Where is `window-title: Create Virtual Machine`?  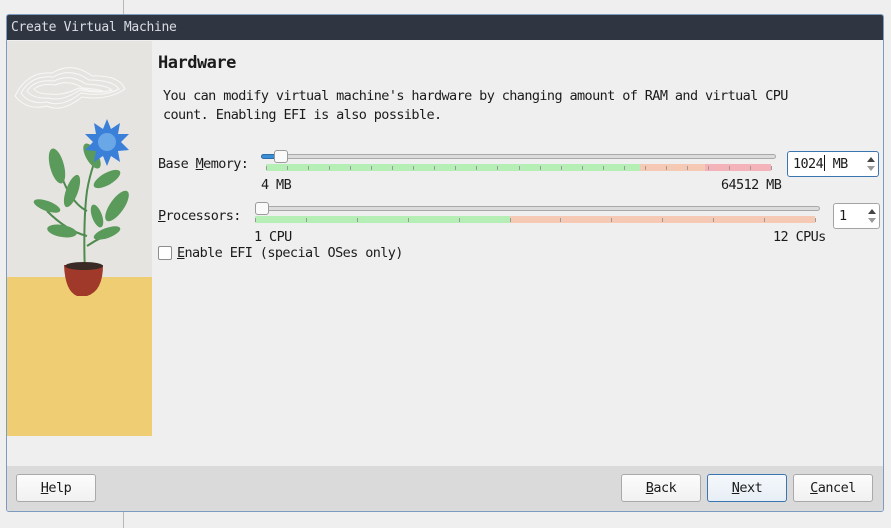
window-title: Create Virtual Machine is located at coordinates (445, 27).